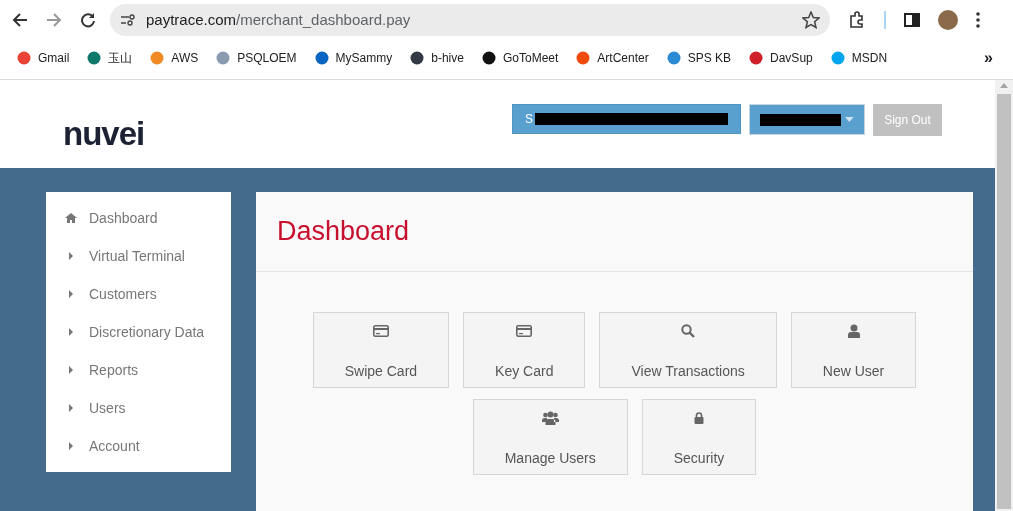 This screenshot has height=511, width=1013. What do you see at coordinates (612, 58) in the screenshot?
I see `bookmark: ArtCenter` at bounding box center [612, 58].